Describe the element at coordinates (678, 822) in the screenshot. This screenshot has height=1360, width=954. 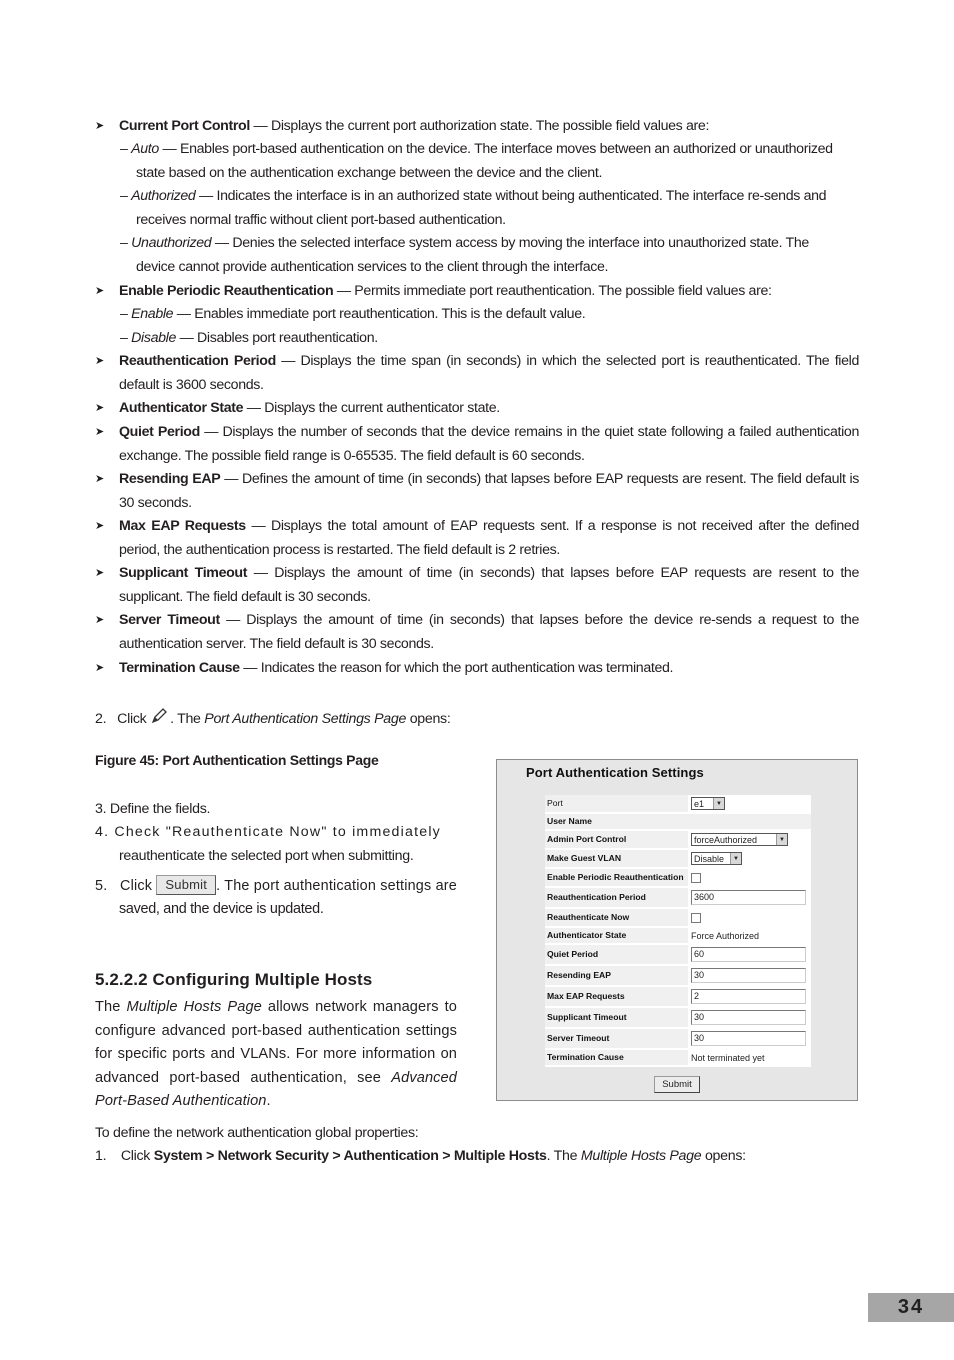
I see `row-user-name: User Name` at that location.